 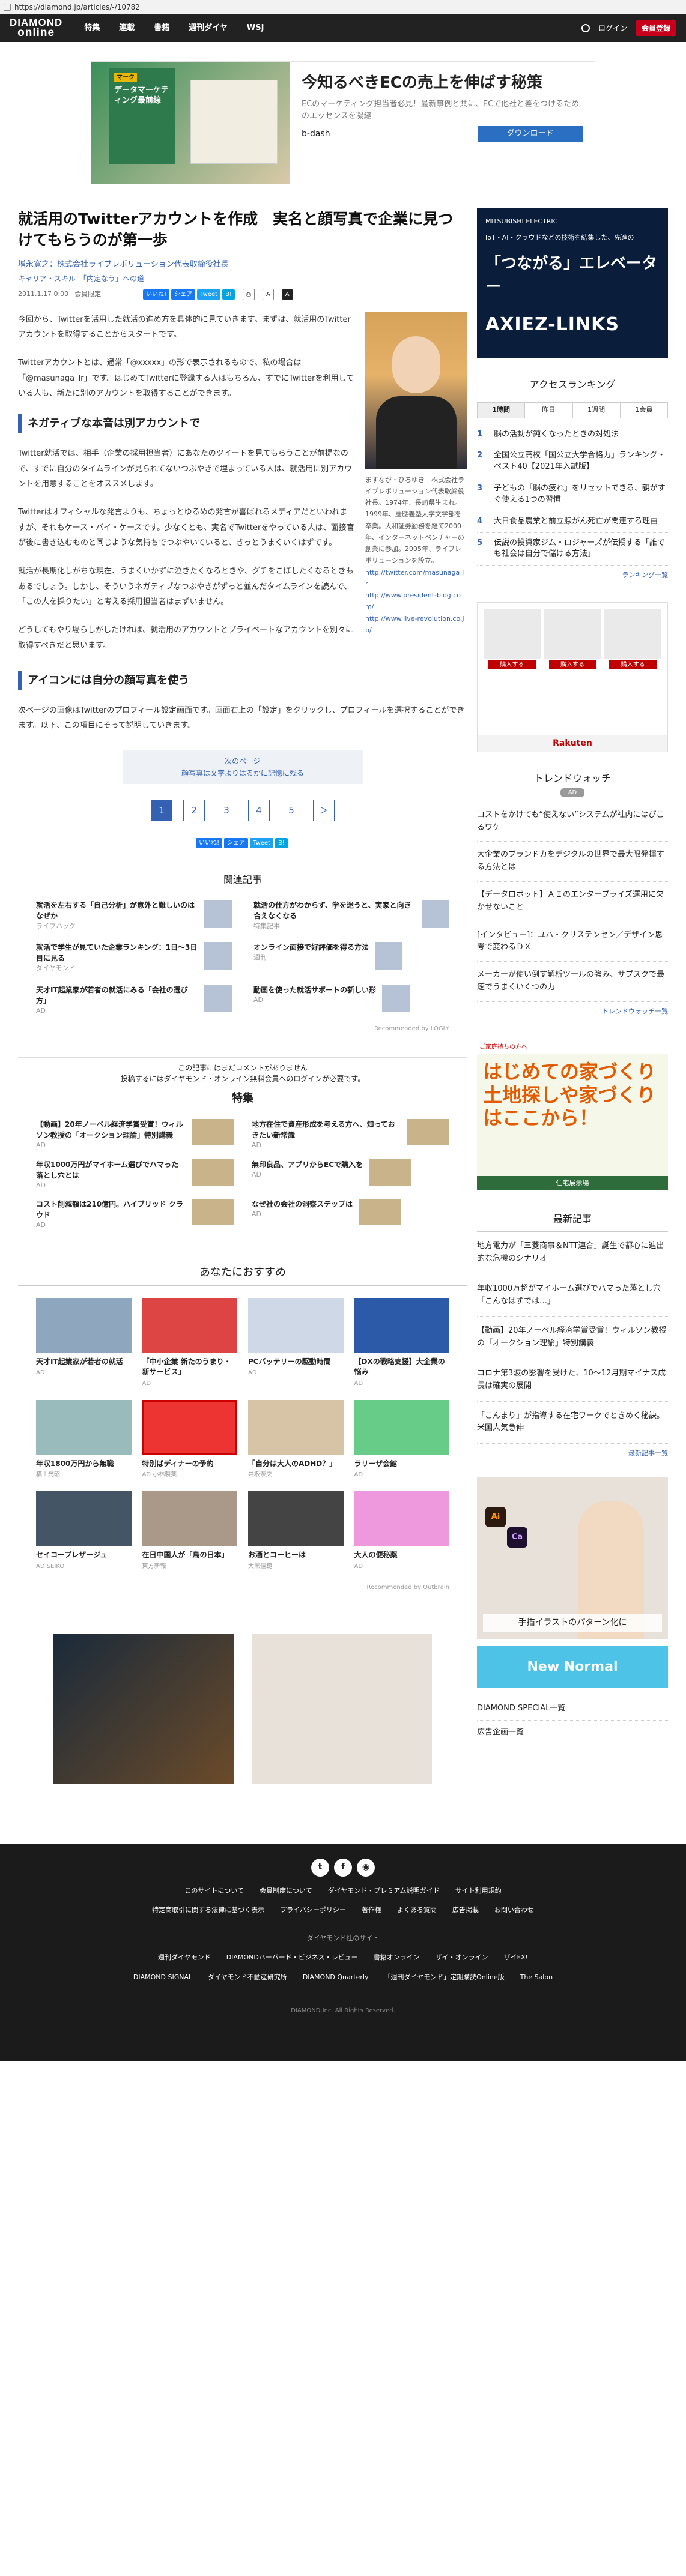 What do you see at coordinates (402, 1367) in the screenshot?
I see `recommend-title: 【DXの戦略支援】大企業の悩み` at bounding box center [402, 1367].